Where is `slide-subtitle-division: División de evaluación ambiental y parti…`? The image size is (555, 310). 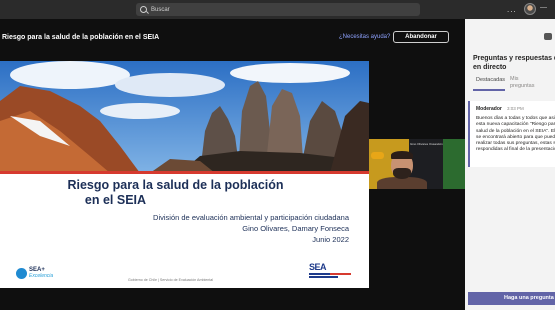
slide-subtitle-division: División de evaluación ambiental y parti… is located at coordinates (251, 217).